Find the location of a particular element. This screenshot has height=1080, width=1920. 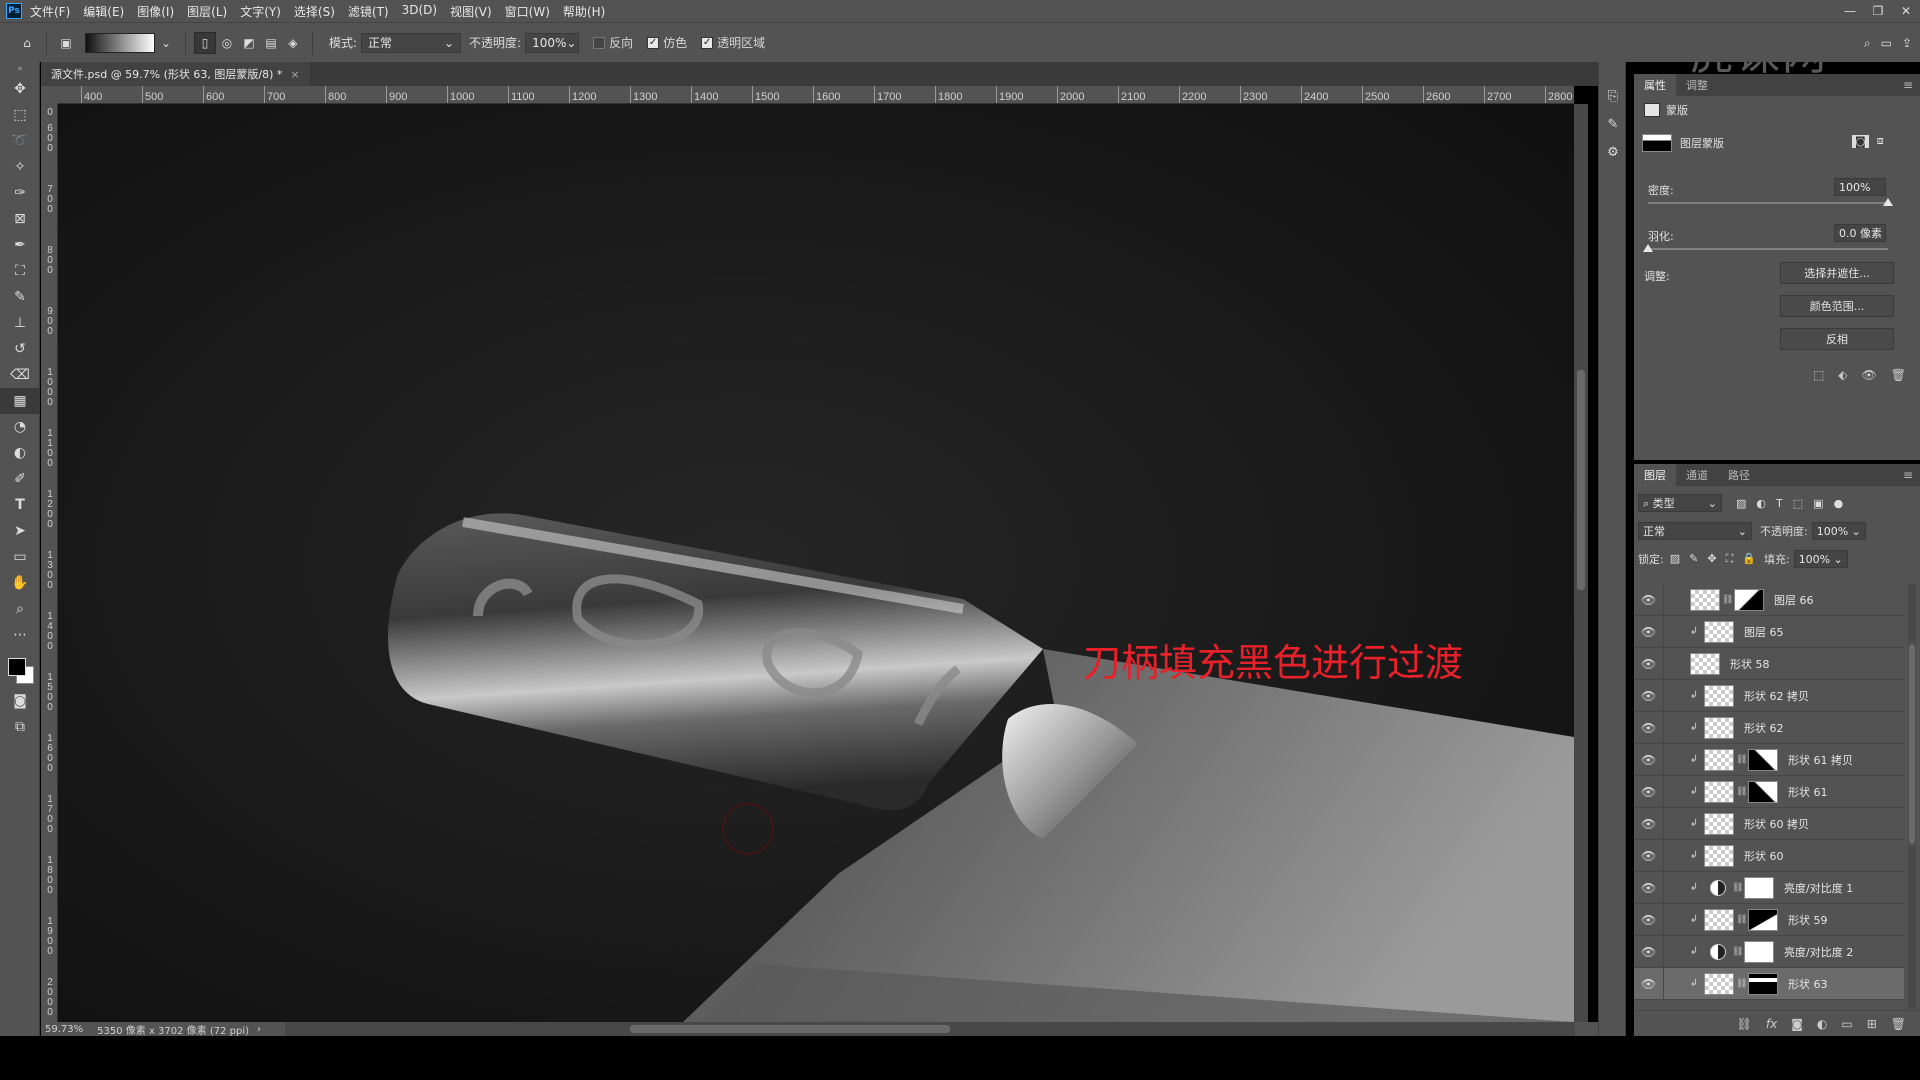

vertical-scrollbar is located at coordinates (1581, 563).